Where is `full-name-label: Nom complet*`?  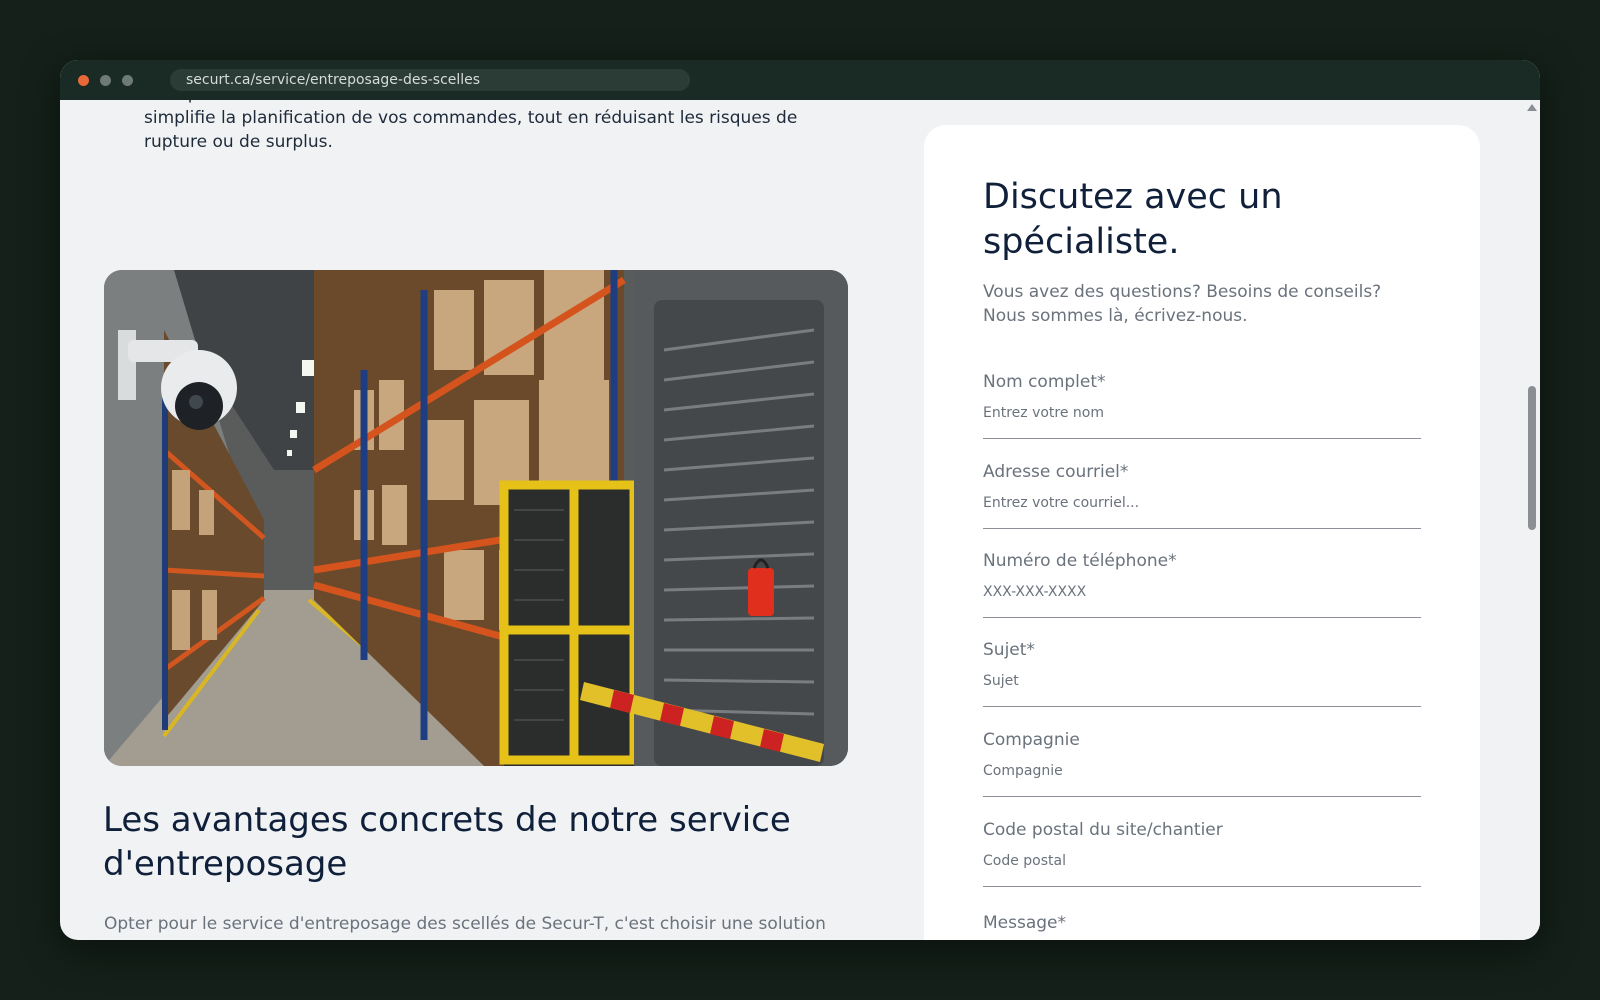
full-name-label: Nom complet* is located at coordinates (1044, 382).